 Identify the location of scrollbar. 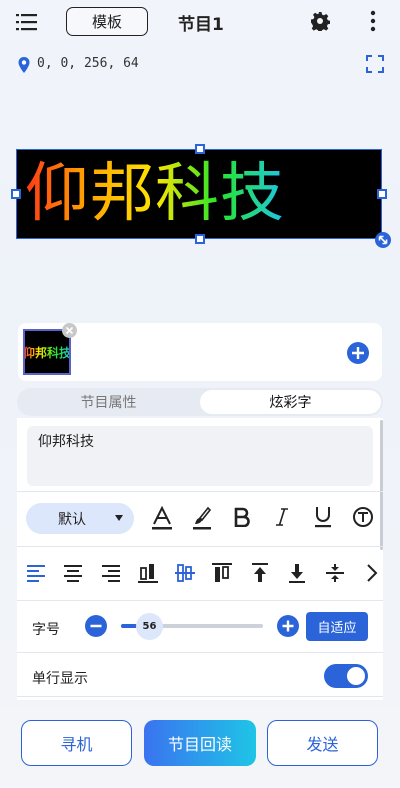
(381, 485).